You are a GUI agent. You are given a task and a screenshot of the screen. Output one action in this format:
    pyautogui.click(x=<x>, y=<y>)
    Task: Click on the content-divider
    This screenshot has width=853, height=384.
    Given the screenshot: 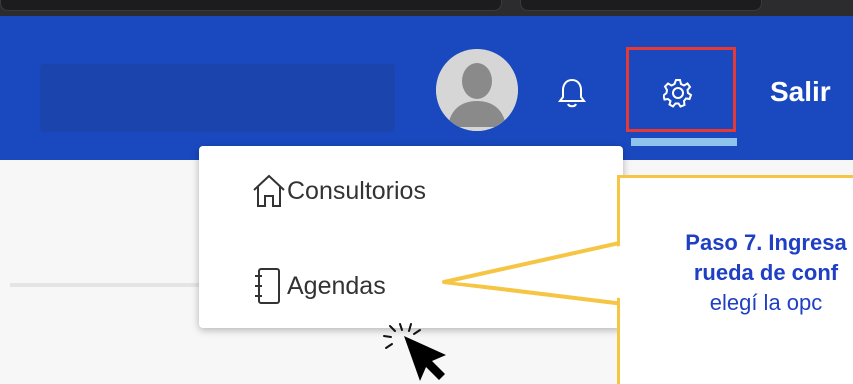 What is the action you would take?
    pyautogui.click(x=105, y=285)
    